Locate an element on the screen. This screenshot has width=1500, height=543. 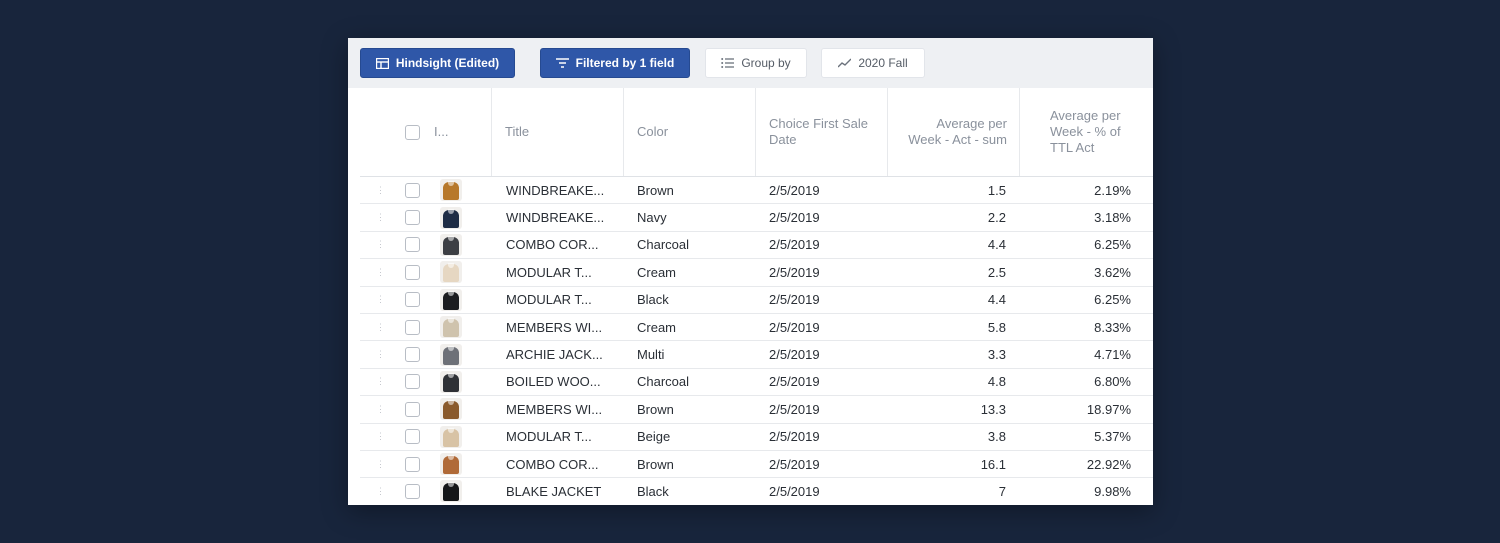
header-title: Title is located at coordinates (557, 132).